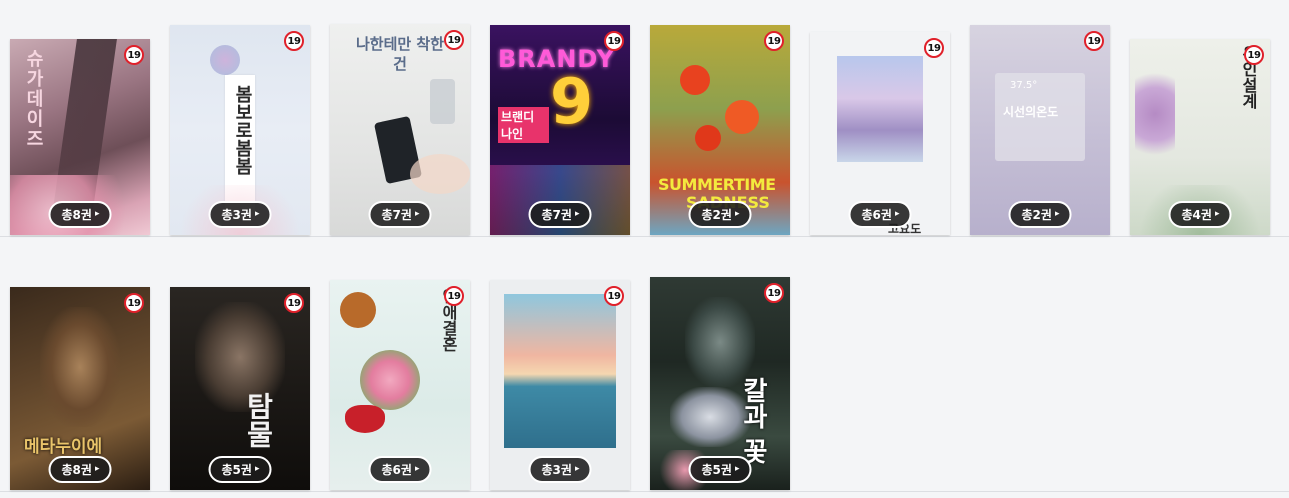 The width and height of the screenshot is (1289, 498). What do you see at coordinates (880, 133) in the screenshot?
I see `book-card: 고요도 19 총6권 ▸` at bounding box center [880, 133].